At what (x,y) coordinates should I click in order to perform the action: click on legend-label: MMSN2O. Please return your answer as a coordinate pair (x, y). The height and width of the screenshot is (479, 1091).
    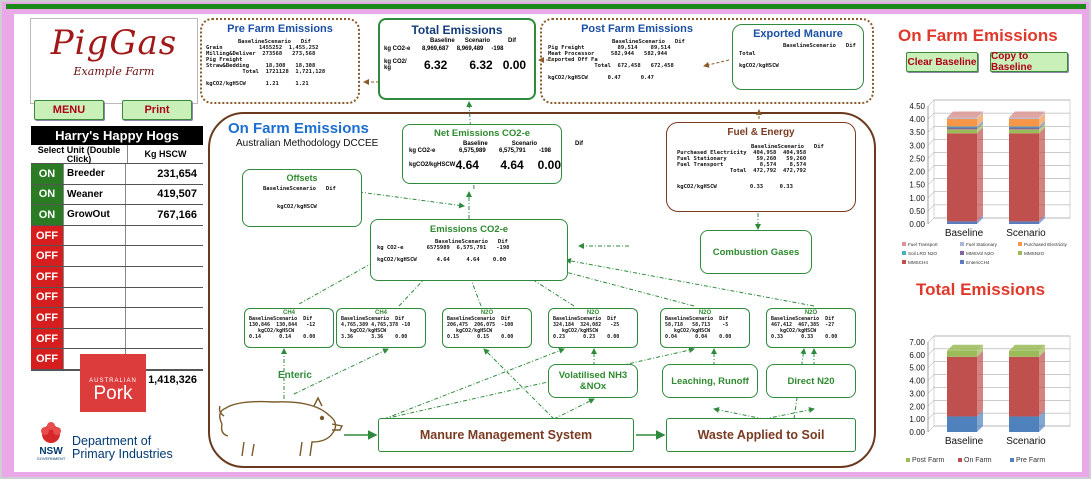
    Looking at the image, I should click on (1034, 253).